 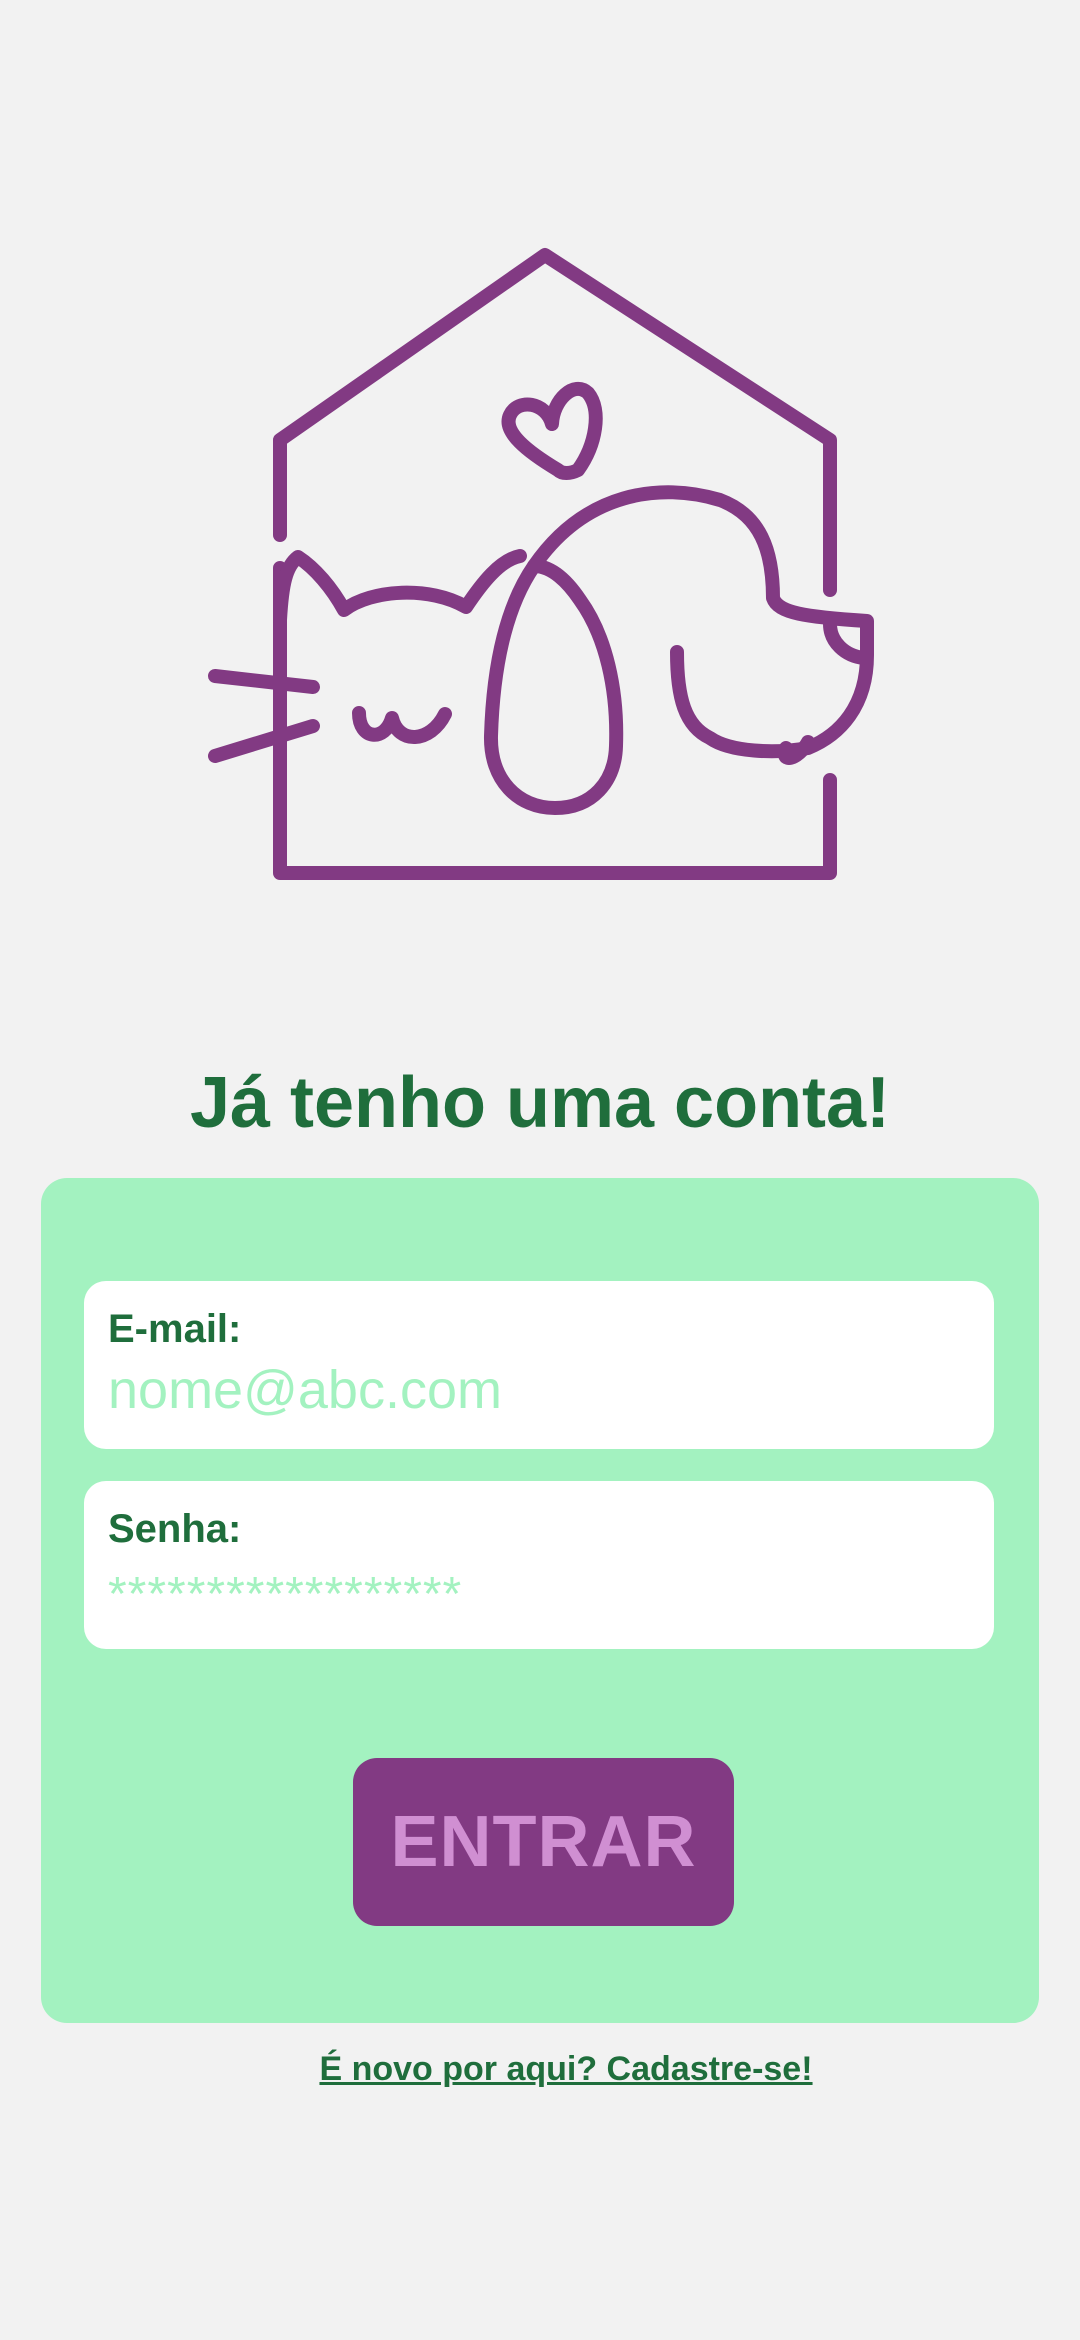 I want to click on signup-link: É novo por aqui? Cadastre-se!, so click(x=540, y=2069).